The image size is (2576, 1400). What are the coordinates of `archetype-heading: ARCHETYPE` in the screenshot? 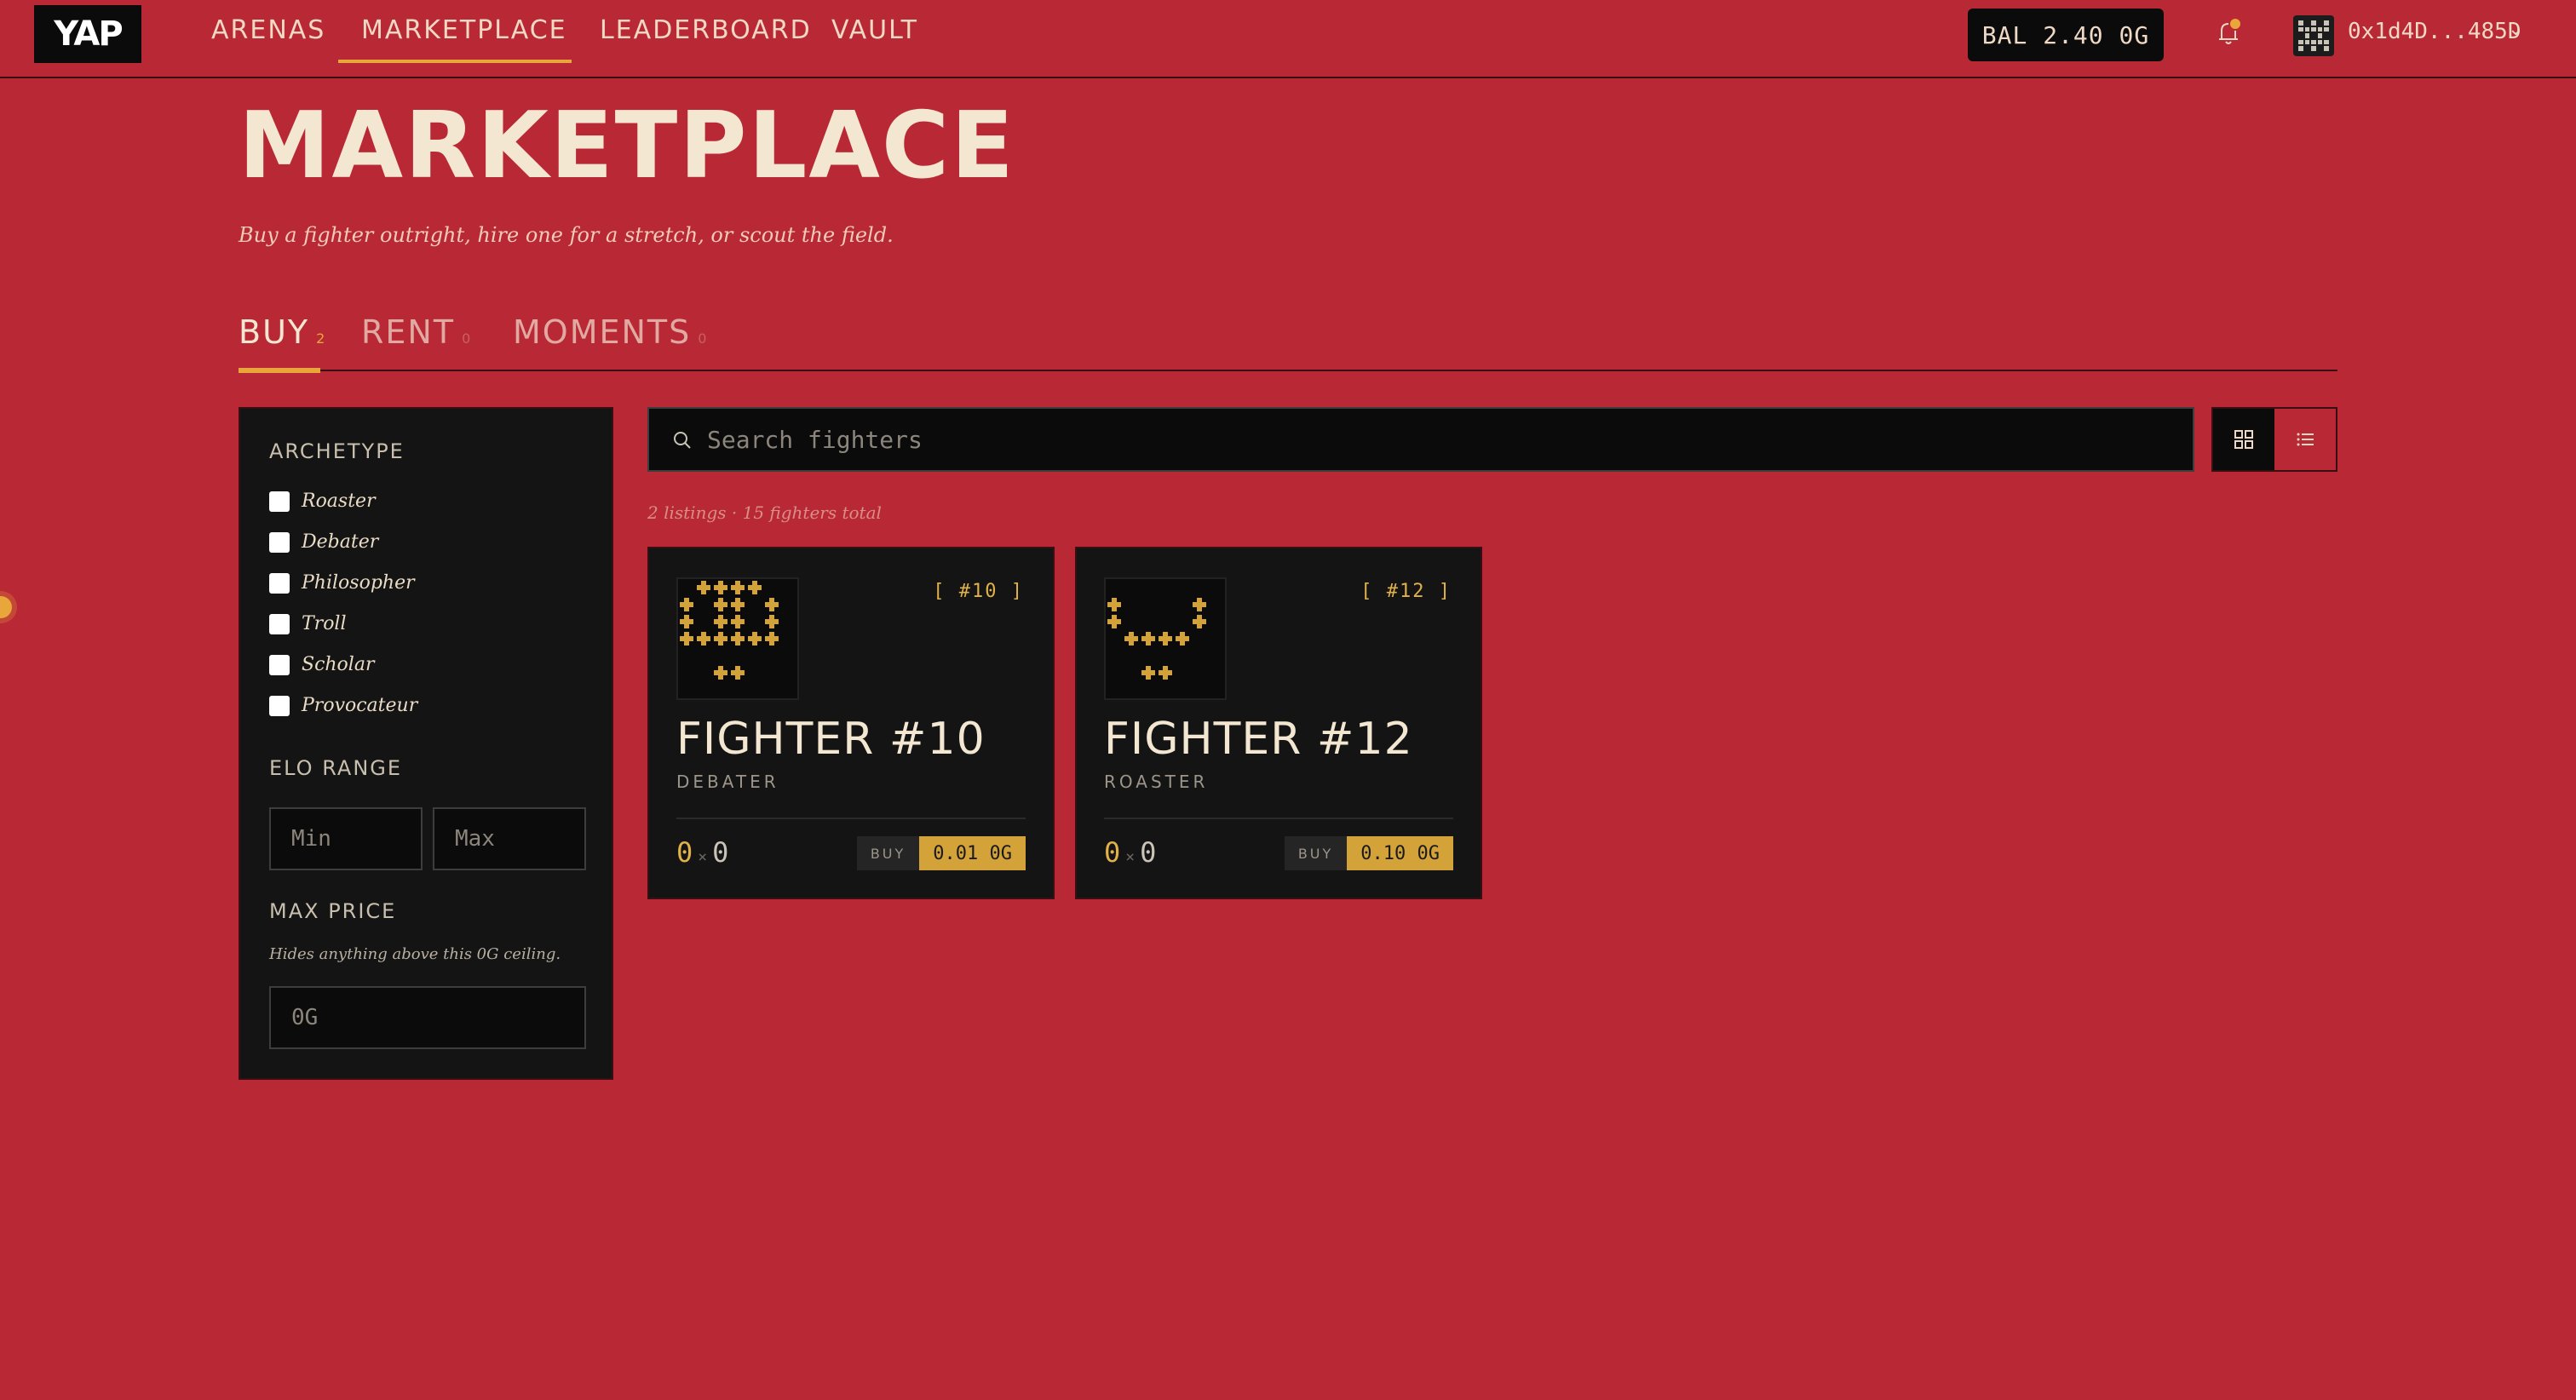 It's located at (337, 451).